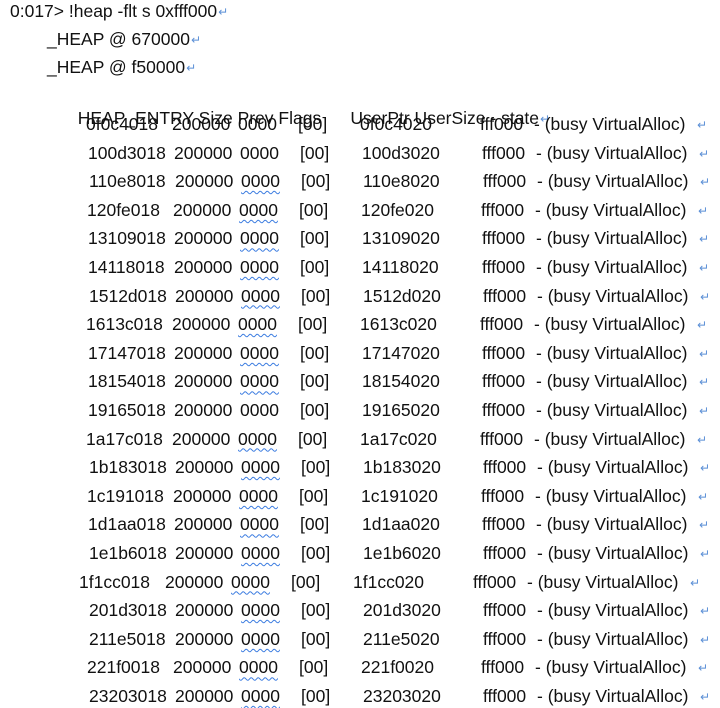 The width and height of the screenshot is (720, 708). Describe the element at coordinates (402, 295) in the screenshot. I see `userptr-cell: 1512d020` at that location.